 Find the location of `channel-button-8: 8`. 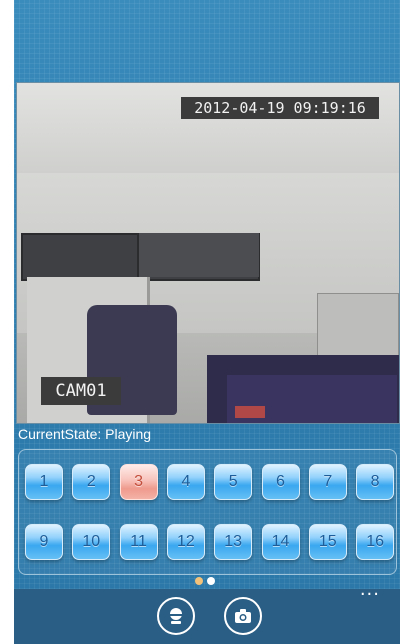

channel-button-8: 8 is located at coordinates (375, 482).